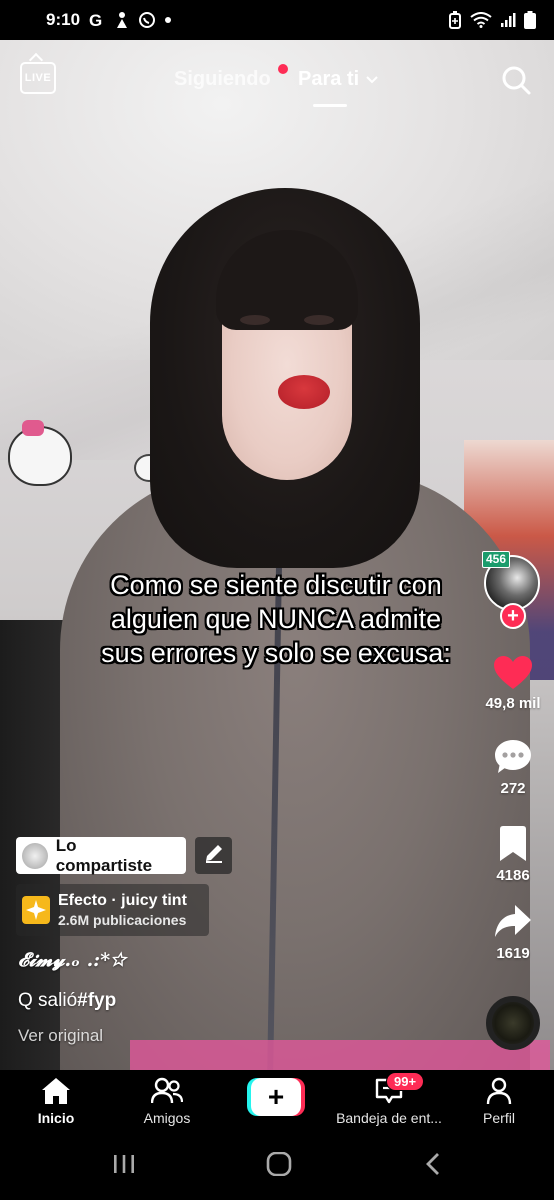 Image resolution: width=554 pixels, height=1200 pixels. I want to click on effect-subtitle: 2.6M publicaciones, so click(122, 920).